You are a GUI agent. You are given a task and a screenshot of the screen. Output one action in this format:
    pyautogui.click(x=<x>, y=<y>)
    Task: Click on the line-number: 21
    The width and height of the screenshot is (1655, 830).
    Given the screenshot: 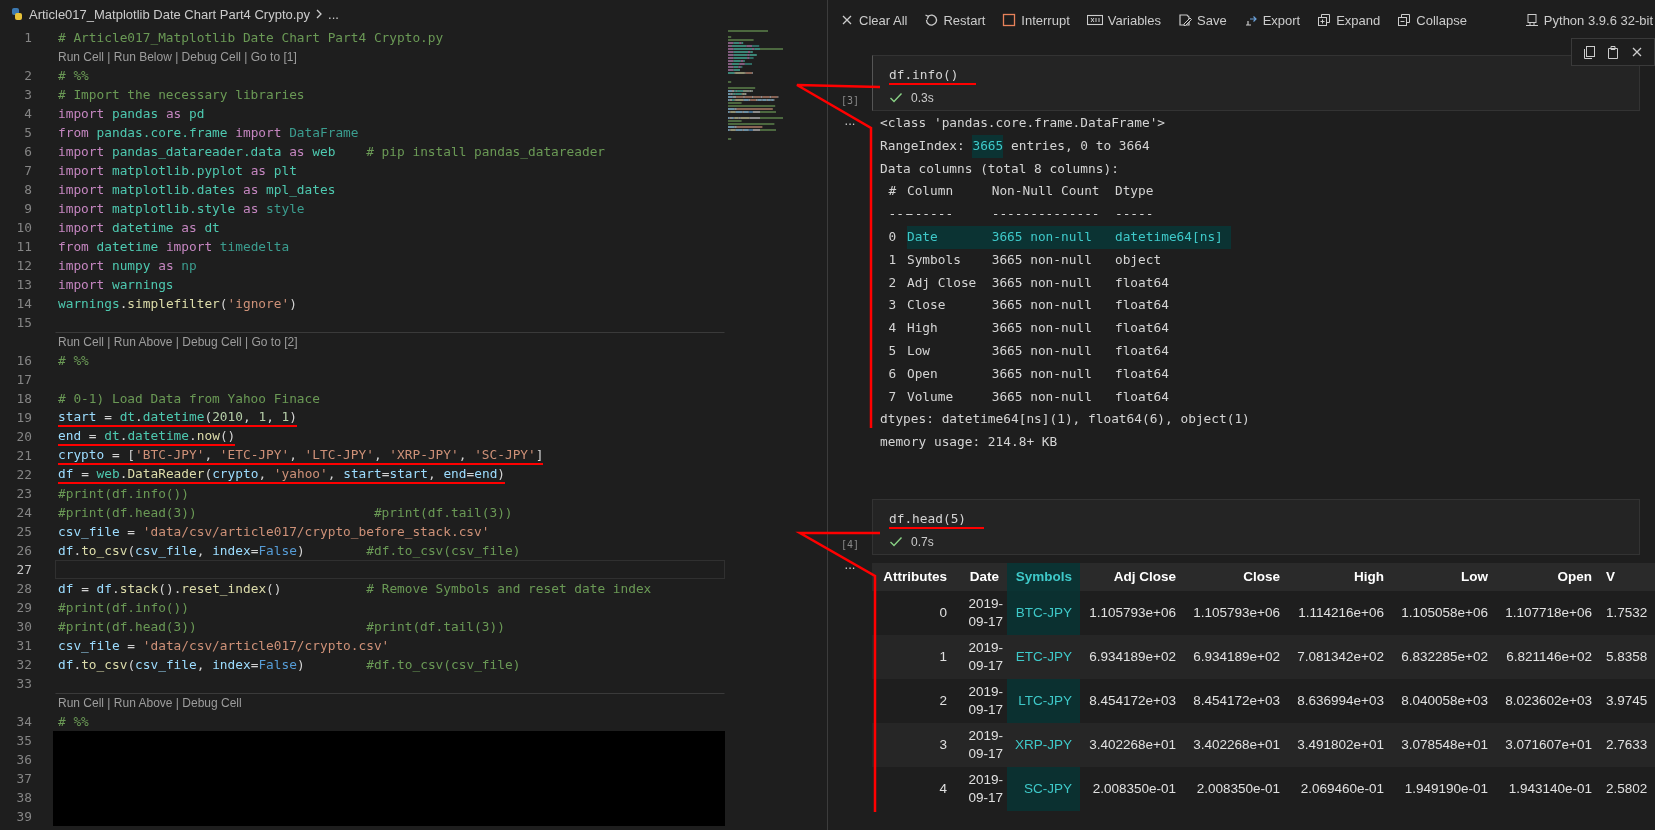 What is the action you would take?
    pyautogui.click(x=23, y=456)
    